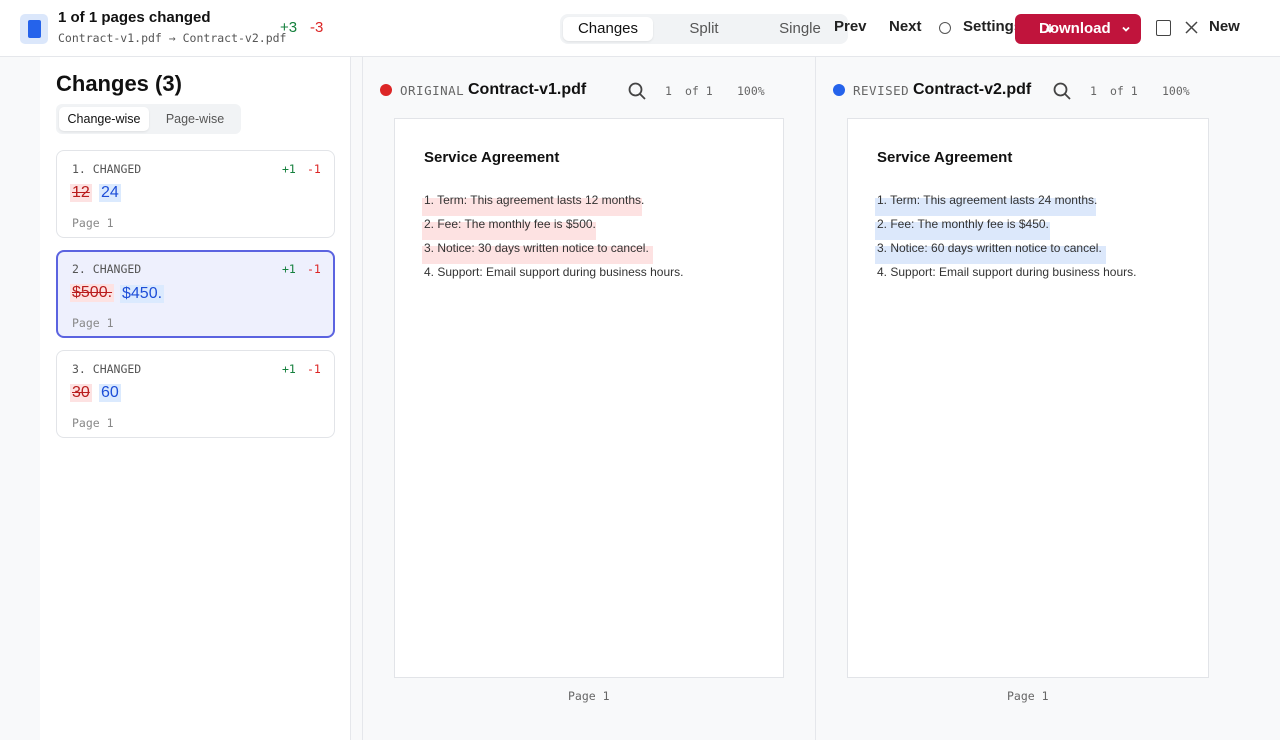 The width and height of the screenshot is (1280, 740). I want to click on change-label: 3. CHANGED, so click(107, 369).